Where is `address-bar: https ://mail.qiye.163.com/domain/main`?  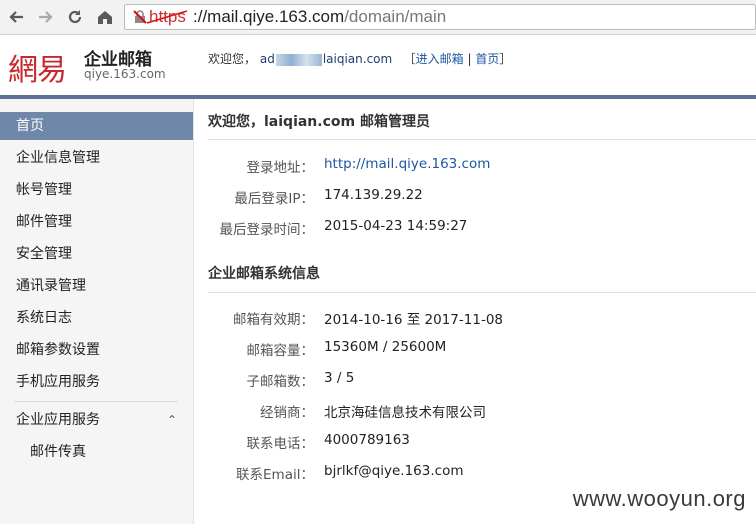
address-bar: https ://mail.qiye.163.com/domain/main is located at coordinates (440, 17).